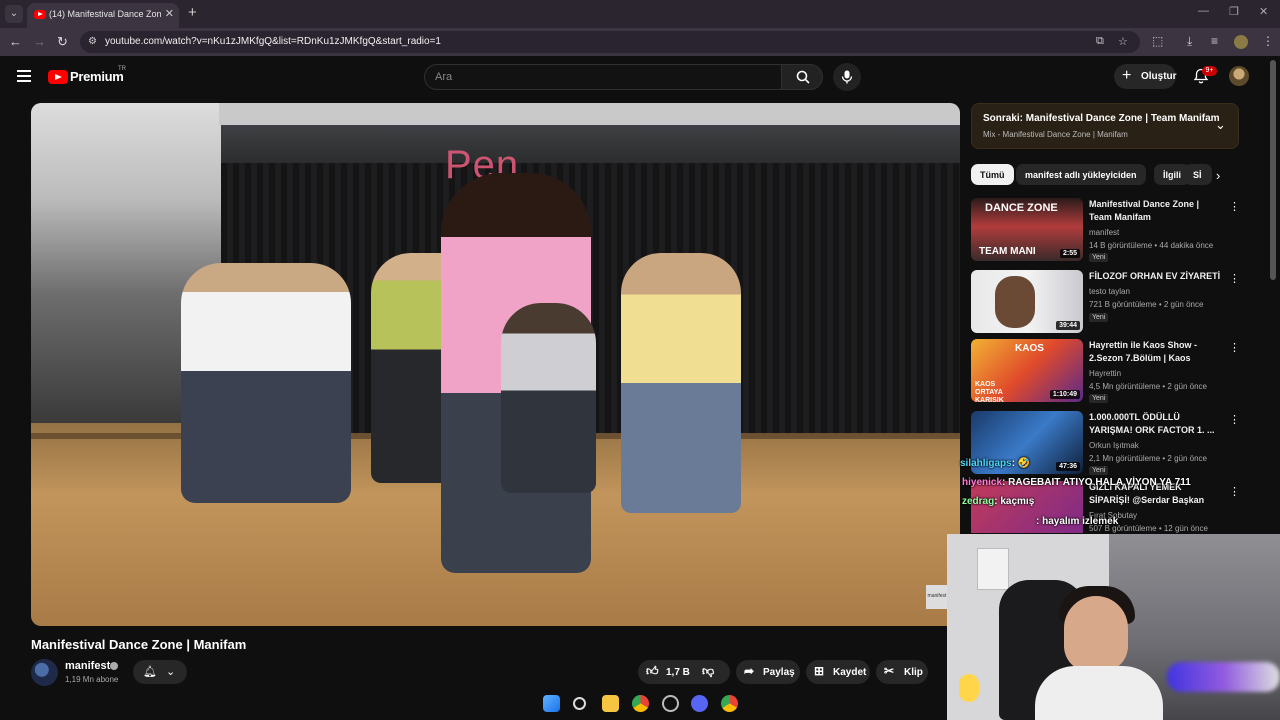 The image size is (1280, 720). Describe the element at coordinates (1100, 41) in the screenshot. I see `cast-icon: ⧉` at that location.